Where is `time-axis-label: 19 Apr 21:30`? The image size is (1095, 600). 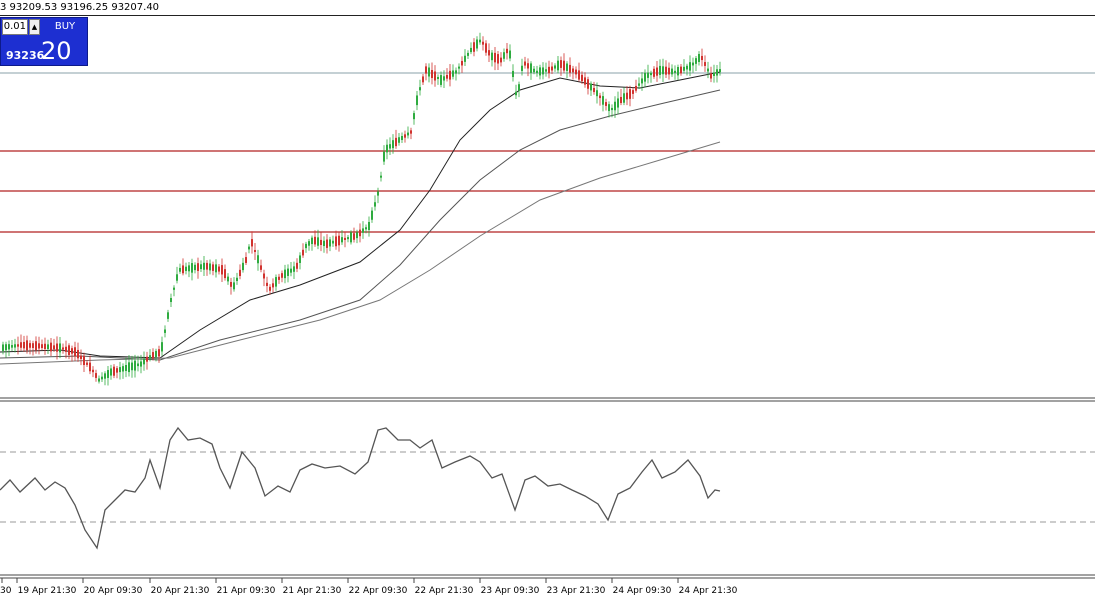 time-axis-label: 19 Apr 21:30 is located at coordinates (47, 591).